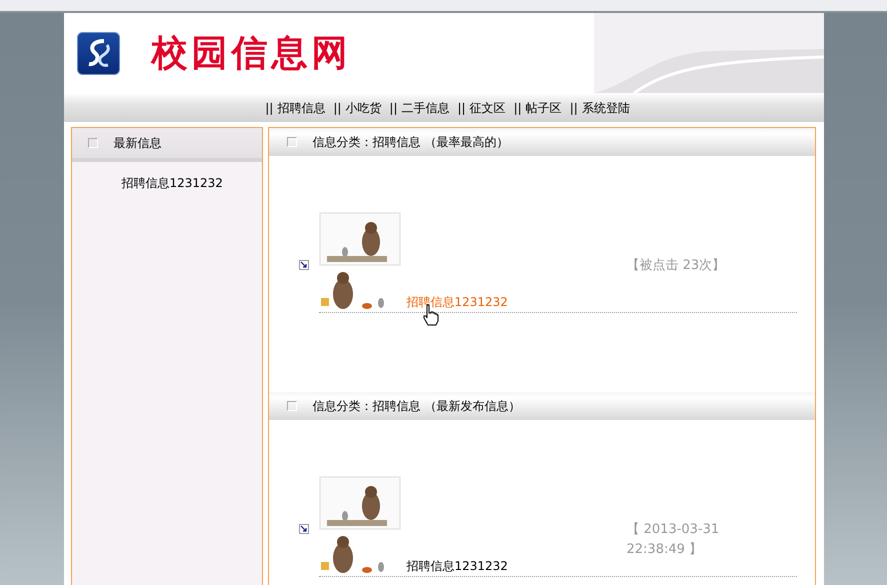  Describe the element at coordinates (488, 107) in the screenshot. I see `nav-link: 征文区` at that location.